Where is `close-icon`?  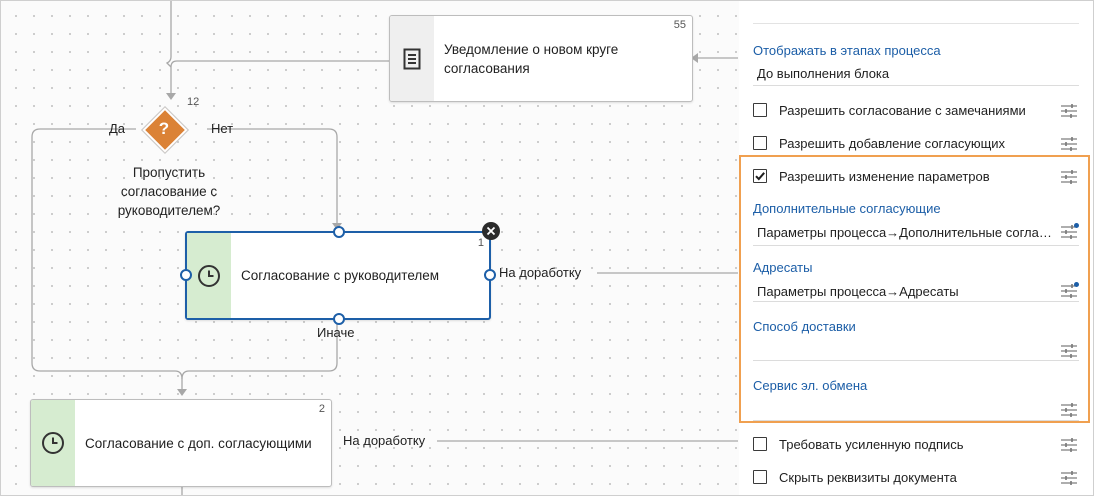 close-icon is located at coordinates (491, 231).